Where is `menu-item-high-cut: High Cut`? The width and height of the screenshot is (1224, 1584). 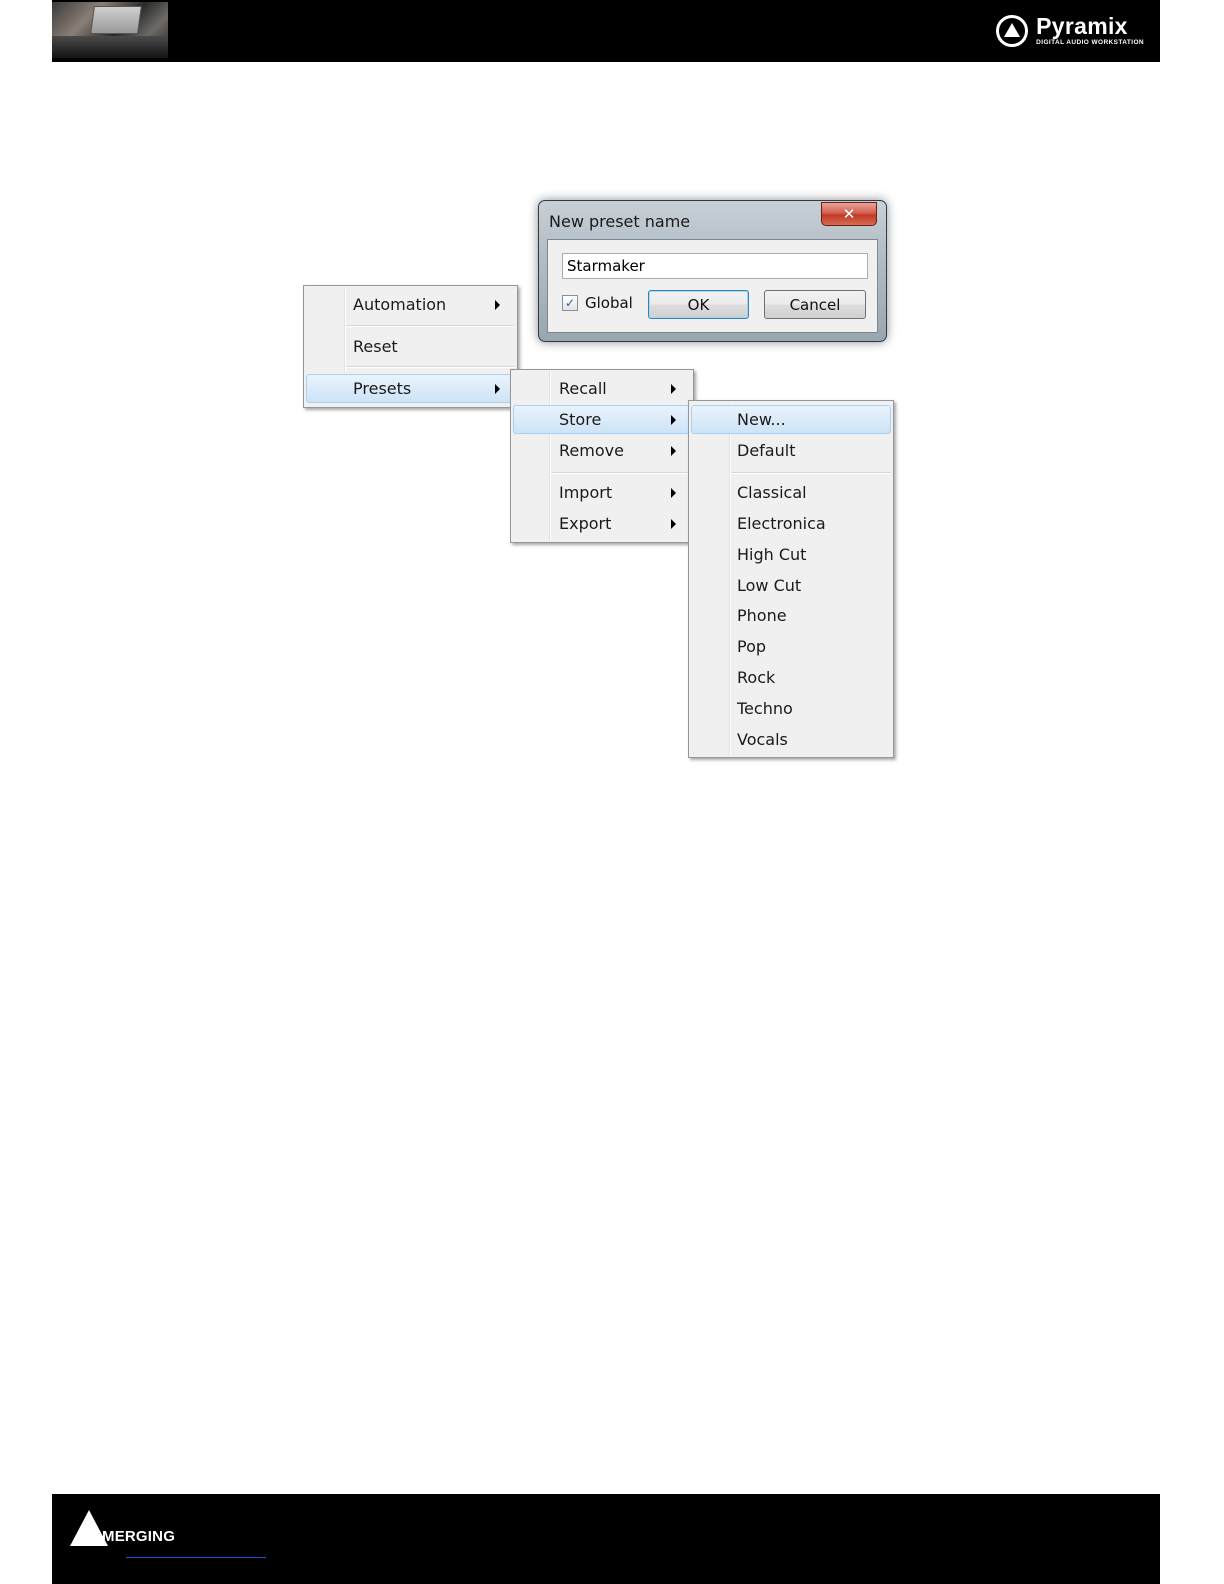
menu-item-high-cut: High Cut is located at coordinates (791, 554).